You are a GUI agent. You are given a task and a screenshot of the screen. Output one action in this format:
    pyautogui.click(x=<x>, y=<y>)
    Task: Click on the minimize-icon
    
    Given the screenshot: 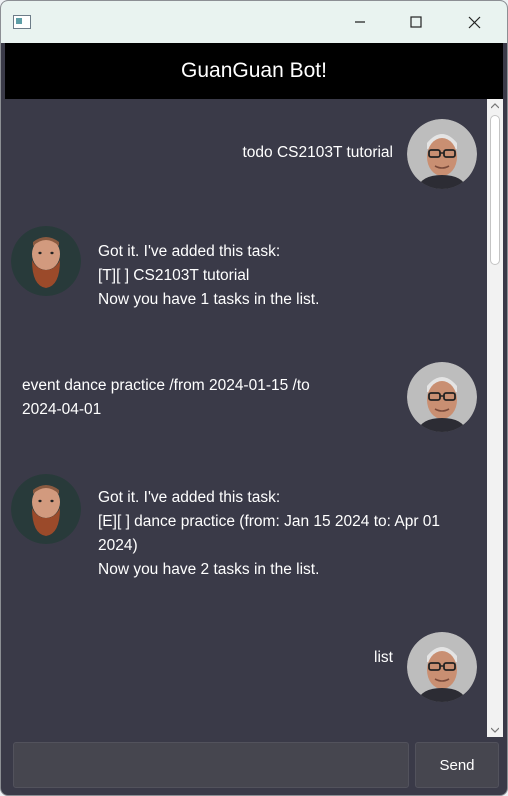 What is the action you would take?
    pyautogui.click(x=360, y=22)
    